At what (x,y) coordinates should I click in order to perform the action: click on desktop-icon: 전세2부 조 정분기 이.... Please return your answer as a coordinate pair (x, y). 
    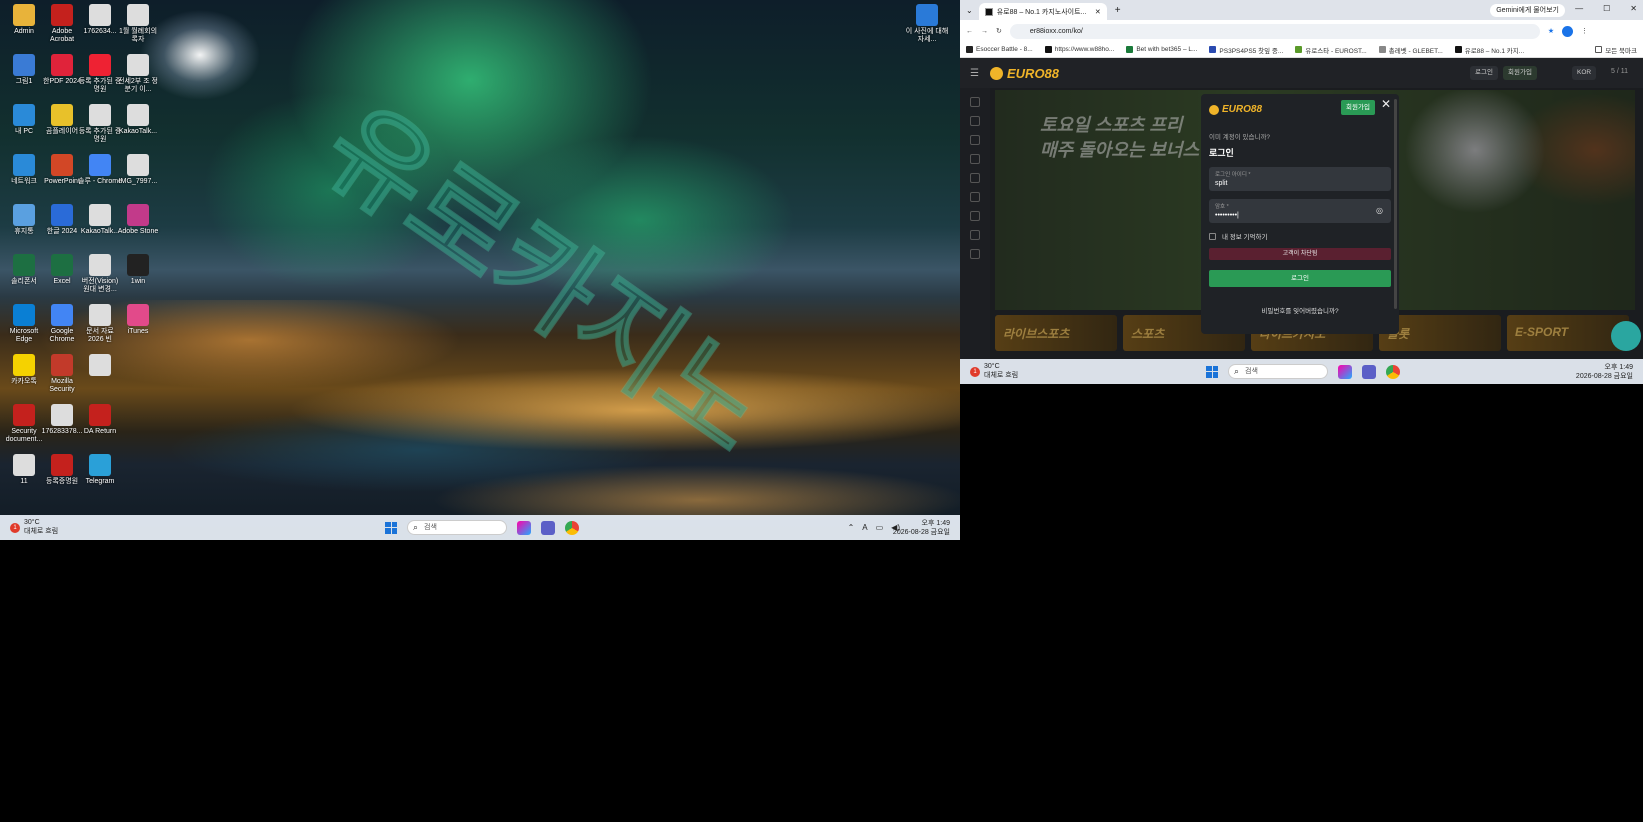
    Looking at the image, I should click on (138, 74).